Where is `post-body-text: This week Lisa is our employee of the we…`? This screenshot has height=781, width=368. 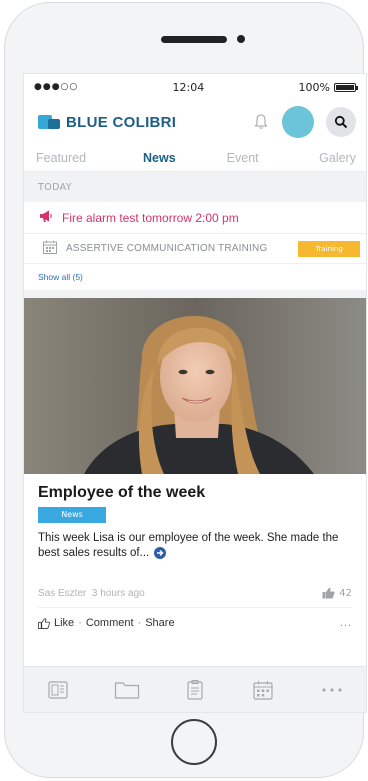 post-body-text: This week Lisa is our employee of the we… is located at coordinates (188, 545).